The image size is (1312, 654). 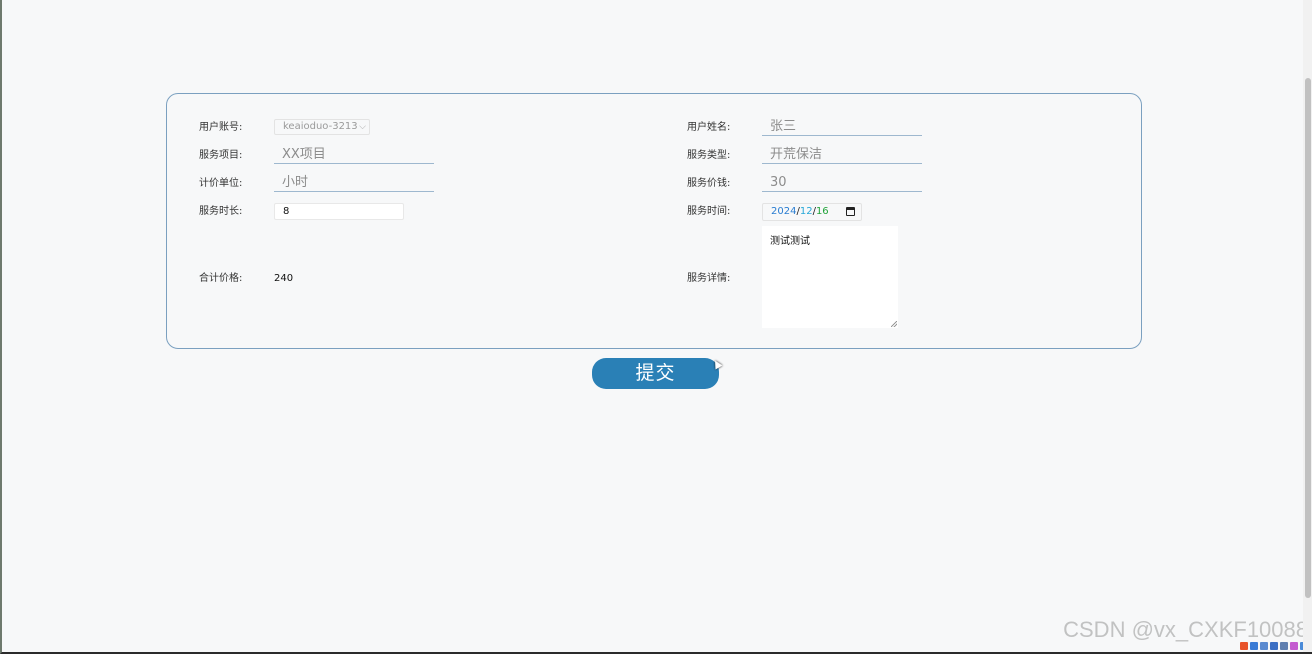 What do you see at coordinates (806, 211) in the screenshot?
I see `date-month: 12` at bounding box center [806, 211].